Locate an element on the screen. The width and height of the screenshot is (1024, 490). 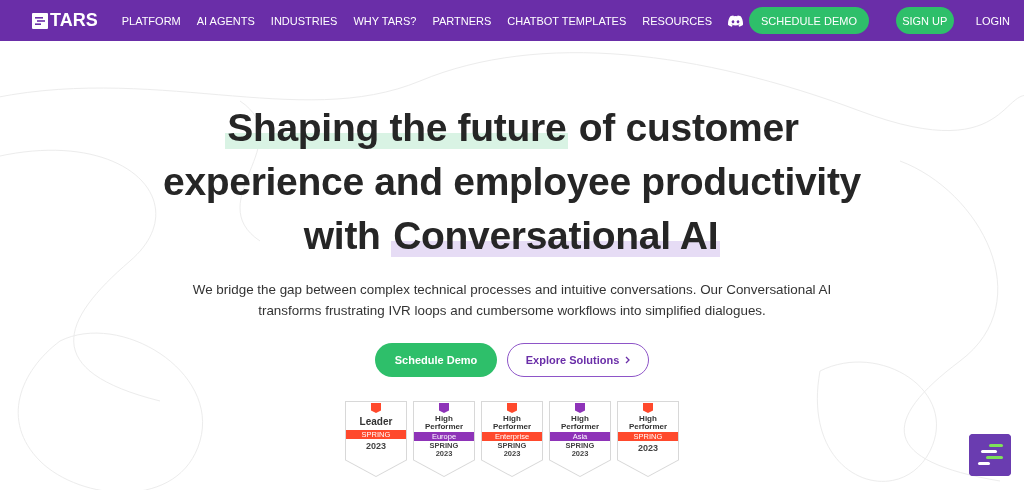
headline-line: experience and employee productivity is located at coordinates (512, 182).